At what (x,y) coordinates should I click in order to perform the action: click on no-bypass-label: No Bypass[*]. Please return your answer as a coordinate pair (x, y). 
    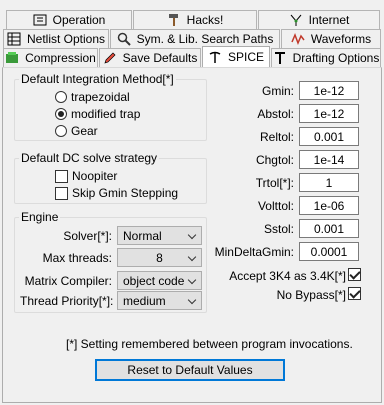
    Looking at the image, I should click on (311, 295).